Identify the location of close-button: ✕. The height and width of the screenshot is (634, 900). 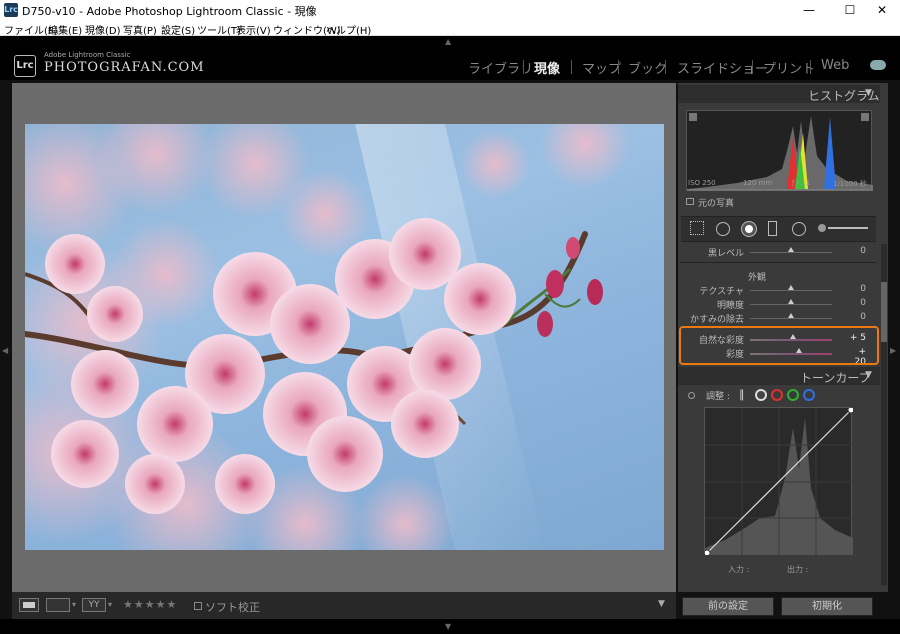
(882, 10).